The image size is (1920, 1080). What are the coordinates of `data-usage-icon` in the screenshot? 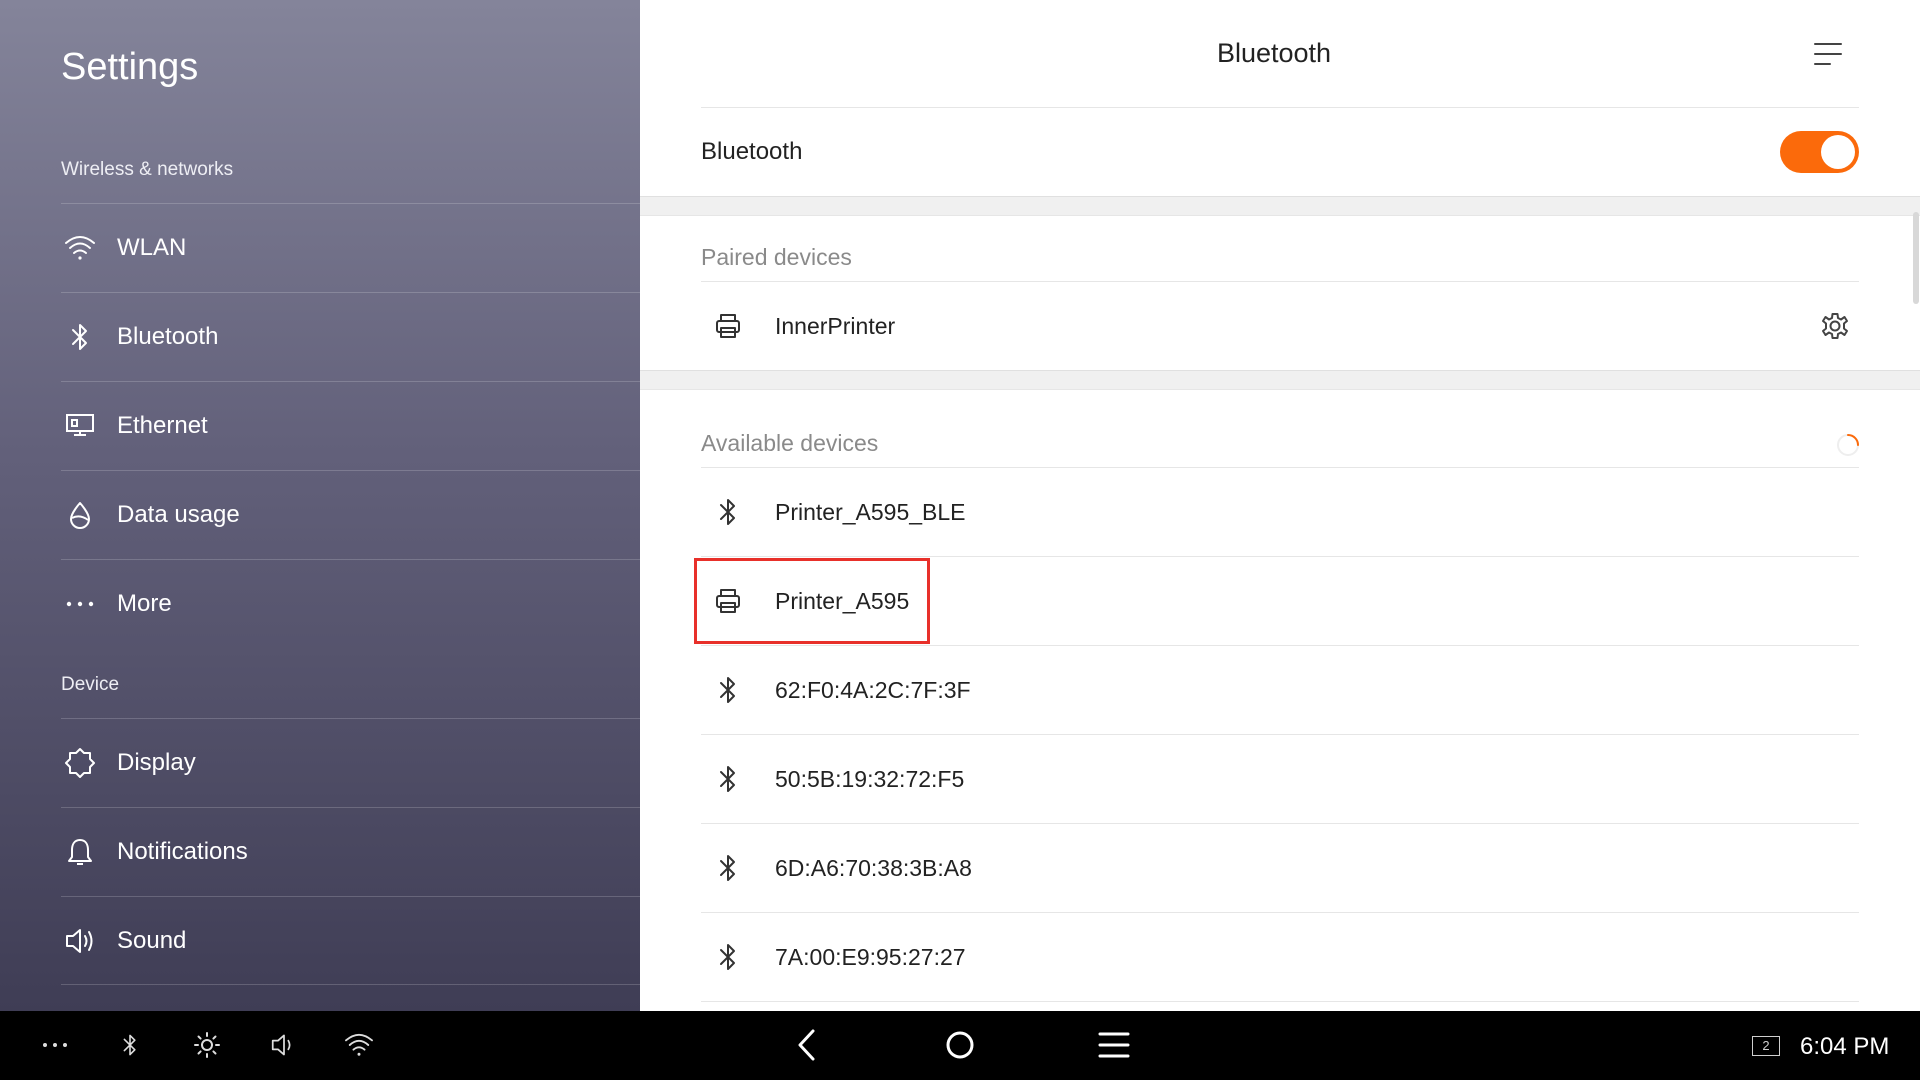 It's located at (80, 515).